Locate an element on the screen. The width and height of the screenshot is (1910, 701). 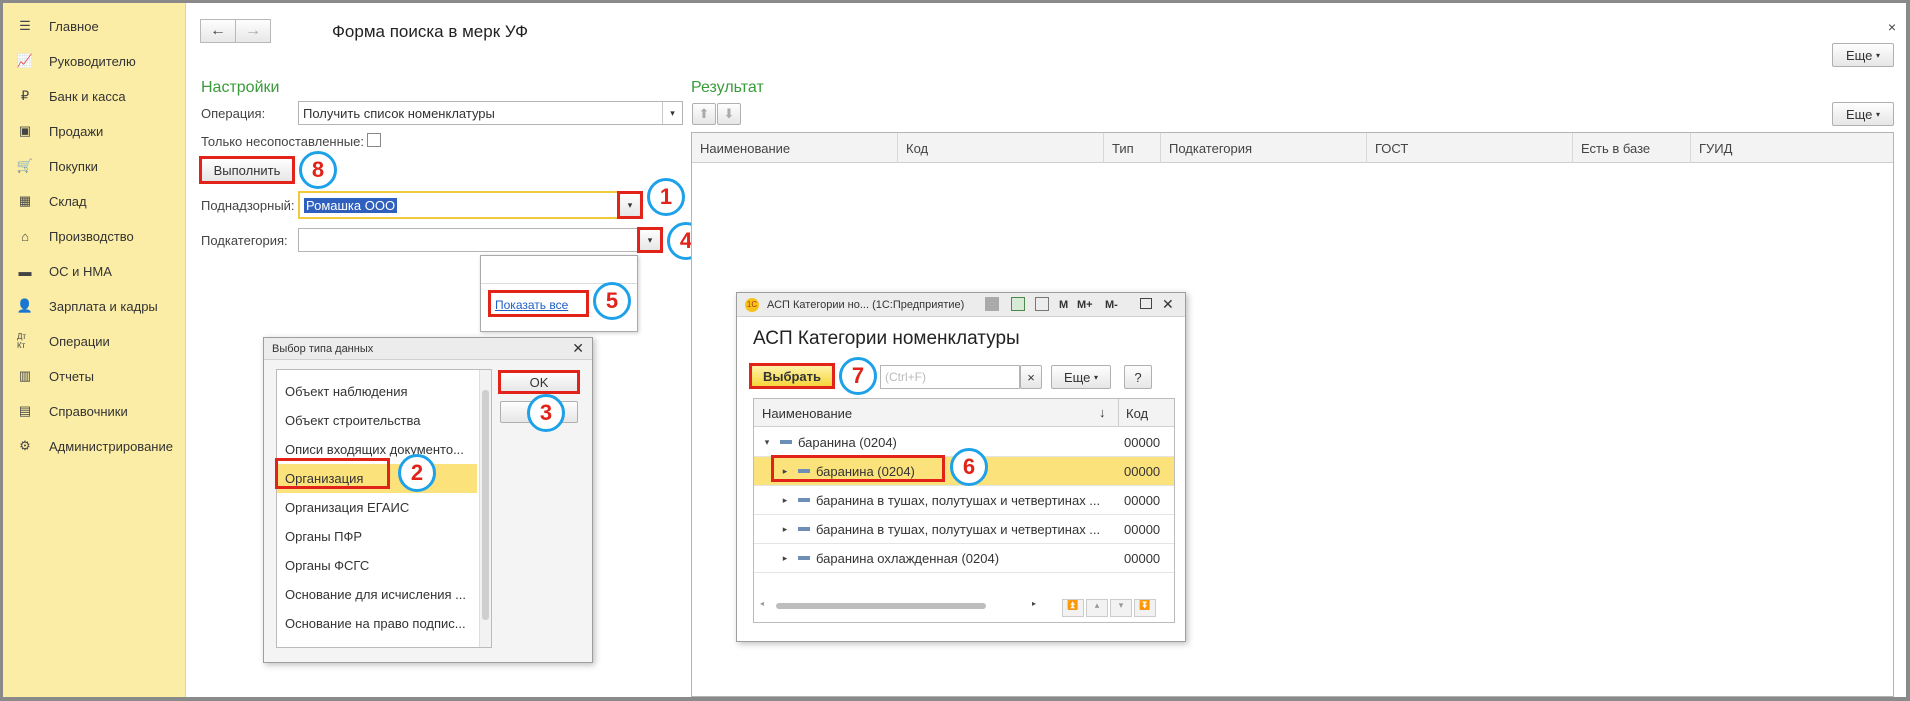
select-button: Выбрать is located at coordinates (792, 376).